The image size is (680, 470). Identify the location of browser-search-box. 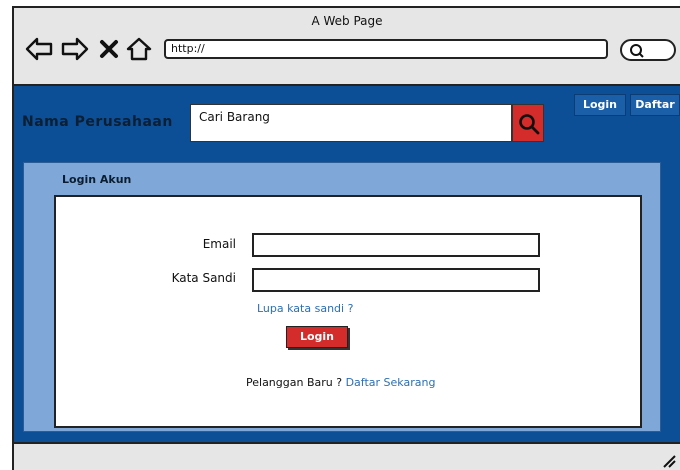
(648, 50).